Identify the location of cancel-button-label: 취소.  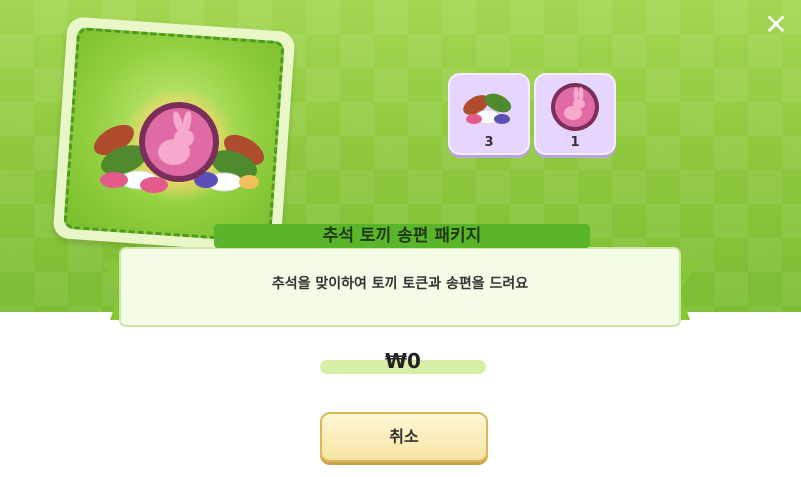
(404, 436).